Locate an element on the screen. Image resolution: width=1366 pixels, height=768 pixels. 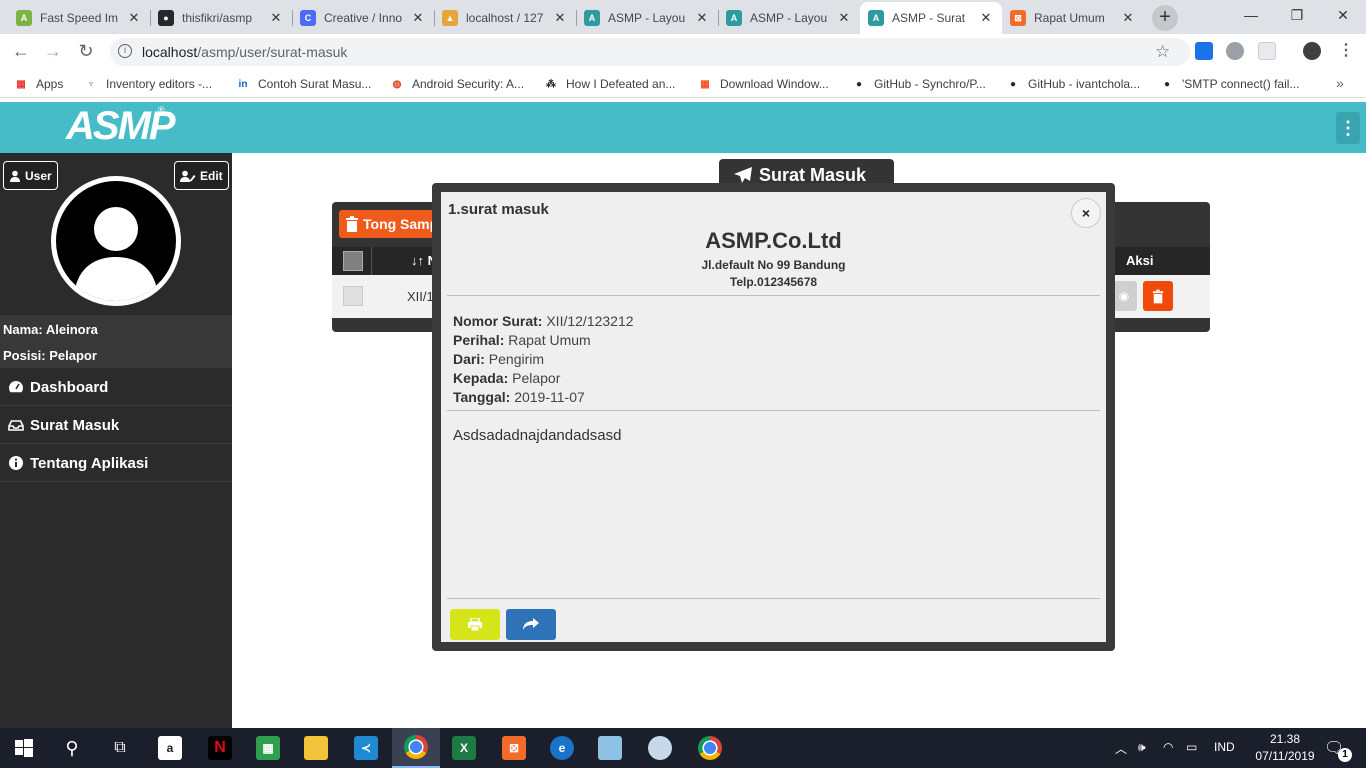
bookmark-icon: ♆ is located at coordinates (91, 84).